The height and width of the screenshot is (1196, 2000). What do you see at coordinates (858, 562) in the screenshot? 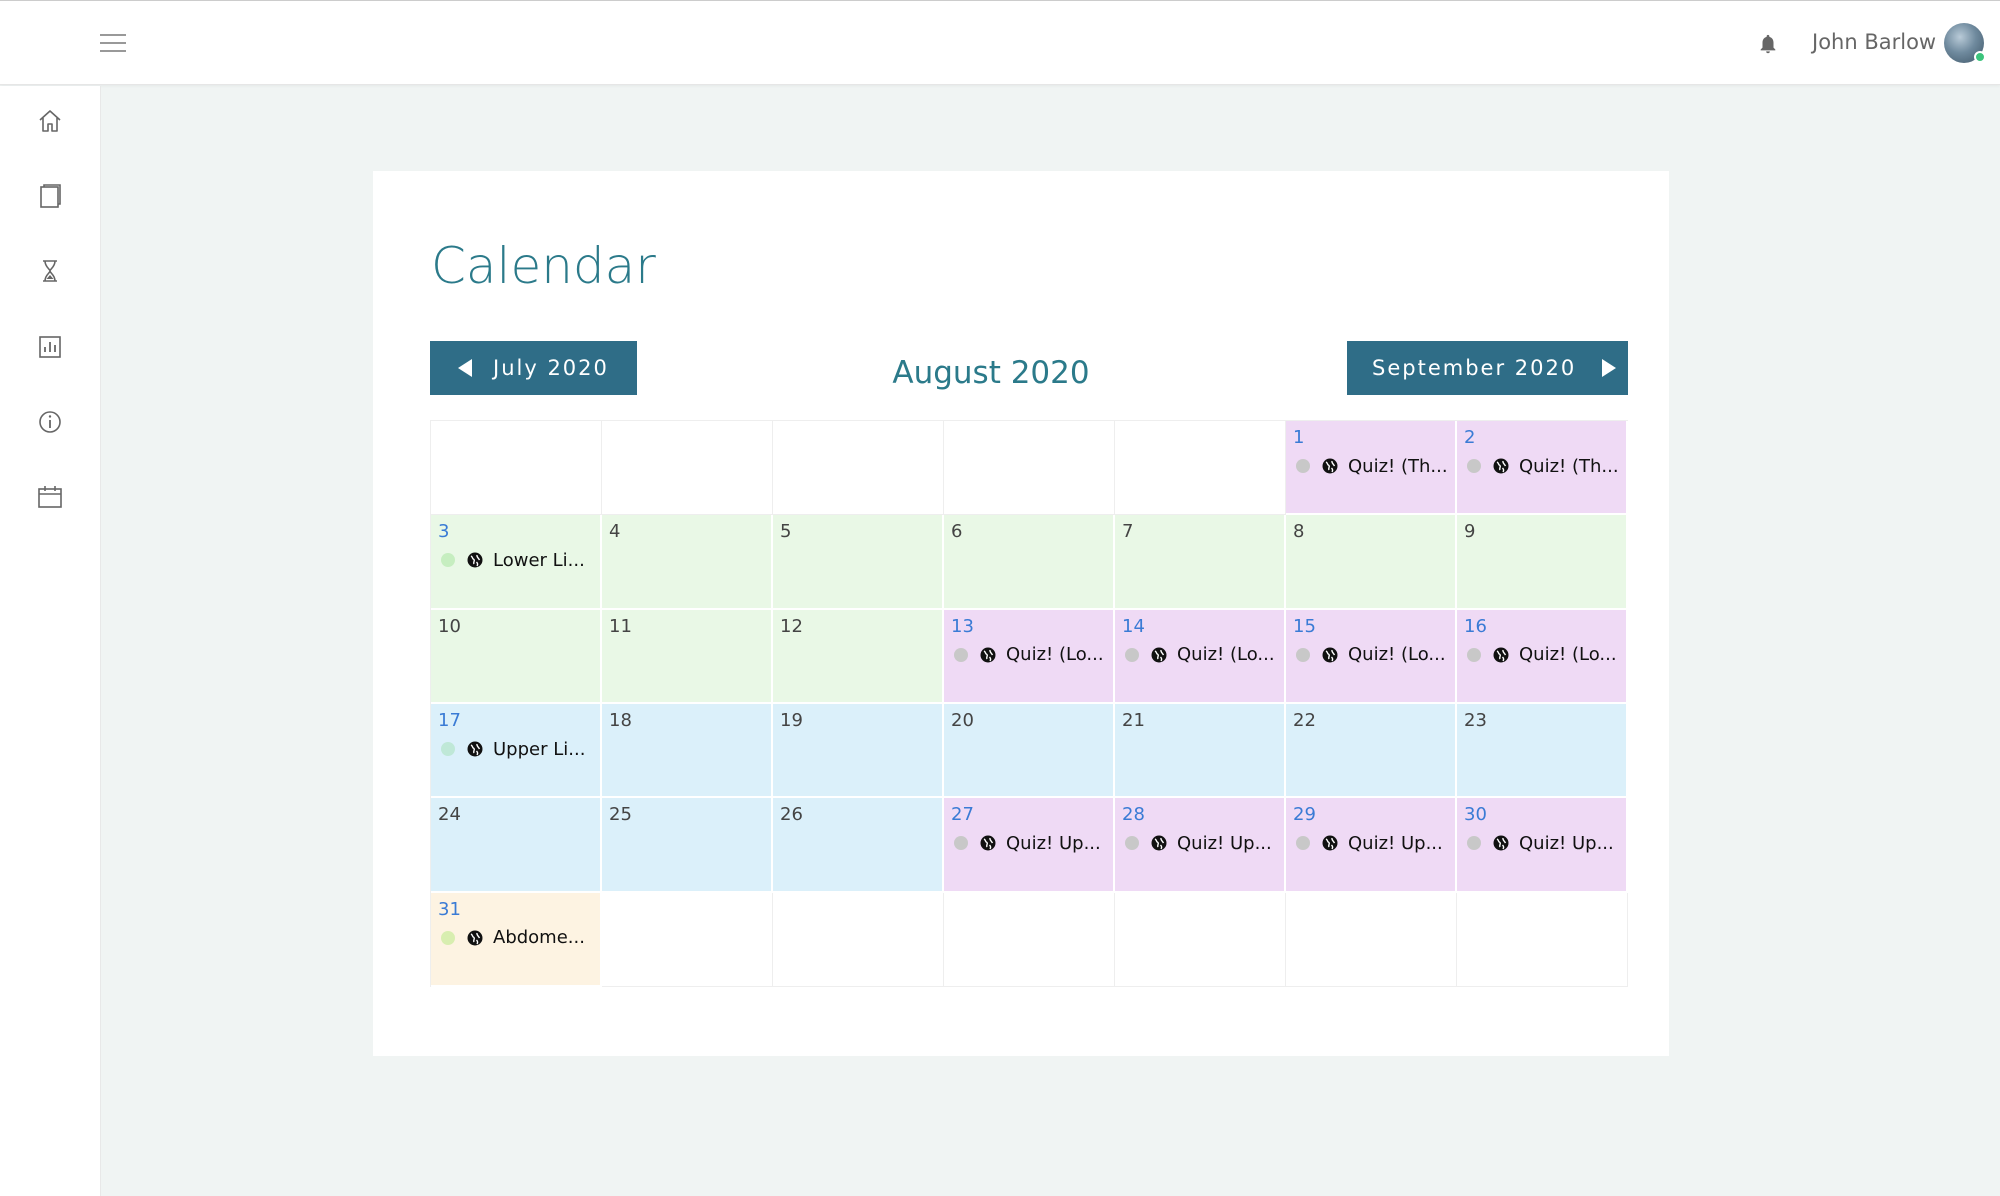
I see `day-cell-5: 5` at bounding box center [858, 562].